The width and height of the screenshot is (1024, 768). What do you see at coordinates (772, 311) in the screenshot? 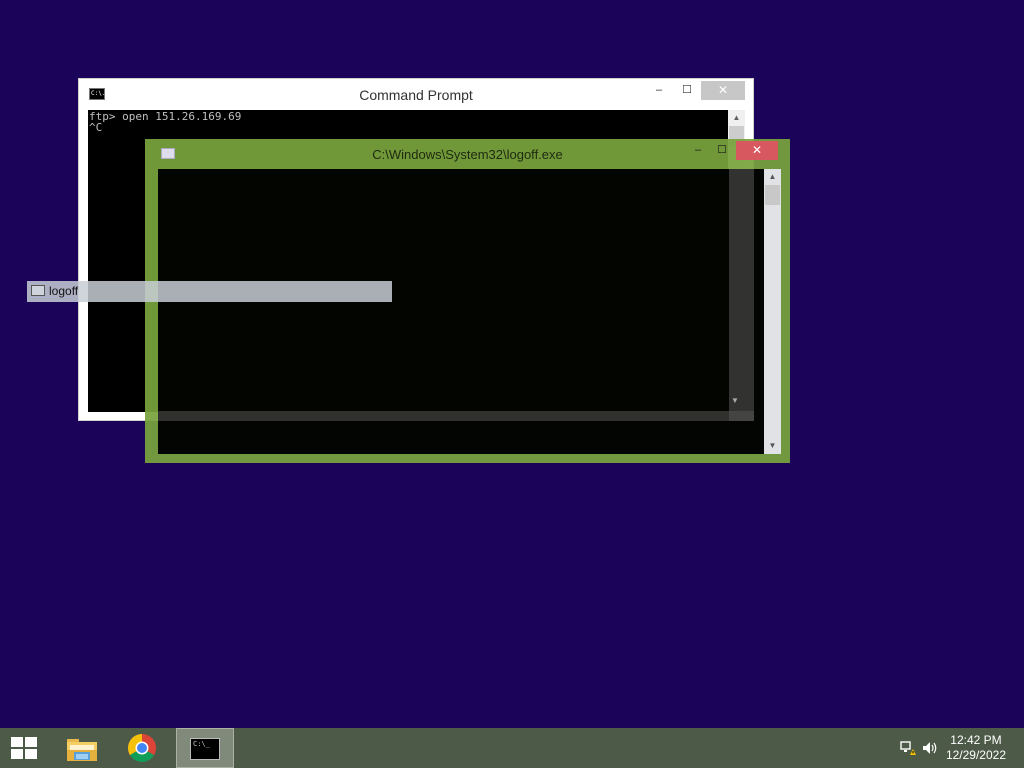
I see `vertical-scrollbar: ▲ ▼` at bounding box center [772, 311].